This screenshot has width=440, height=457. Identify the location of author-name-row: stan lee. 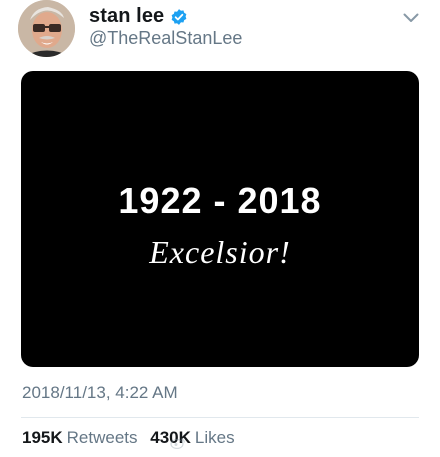
(138, 16).